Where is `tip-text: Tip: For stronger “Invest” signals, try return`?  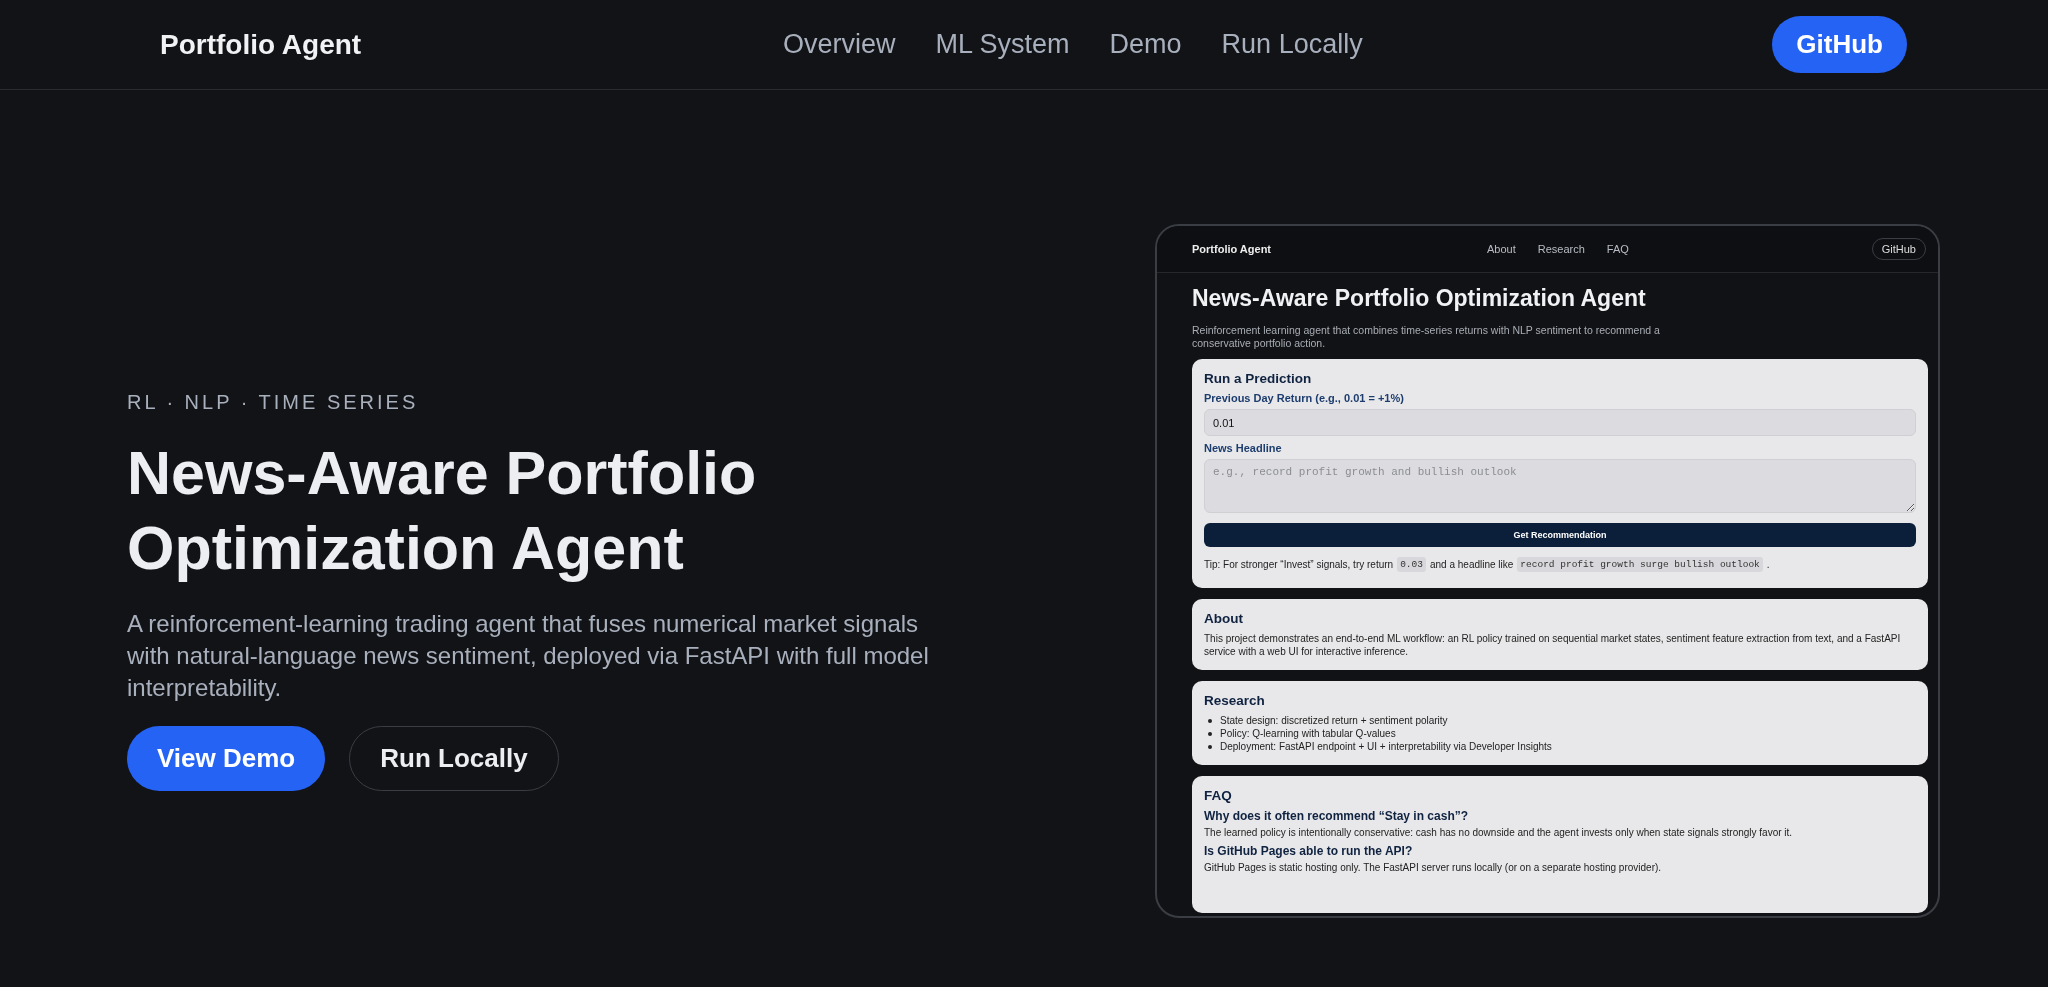 tip-text: Tip: For stronger “Invest” signals, try return is located at coordinates (1299, 564).